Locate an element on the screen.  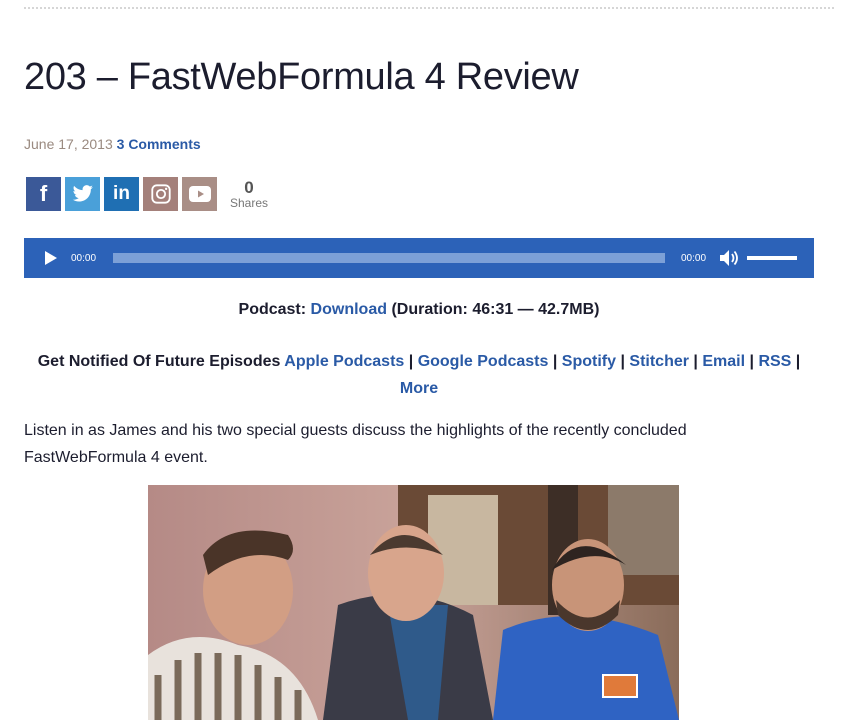
facebook-icon: f is located at coordinates (43, 193).